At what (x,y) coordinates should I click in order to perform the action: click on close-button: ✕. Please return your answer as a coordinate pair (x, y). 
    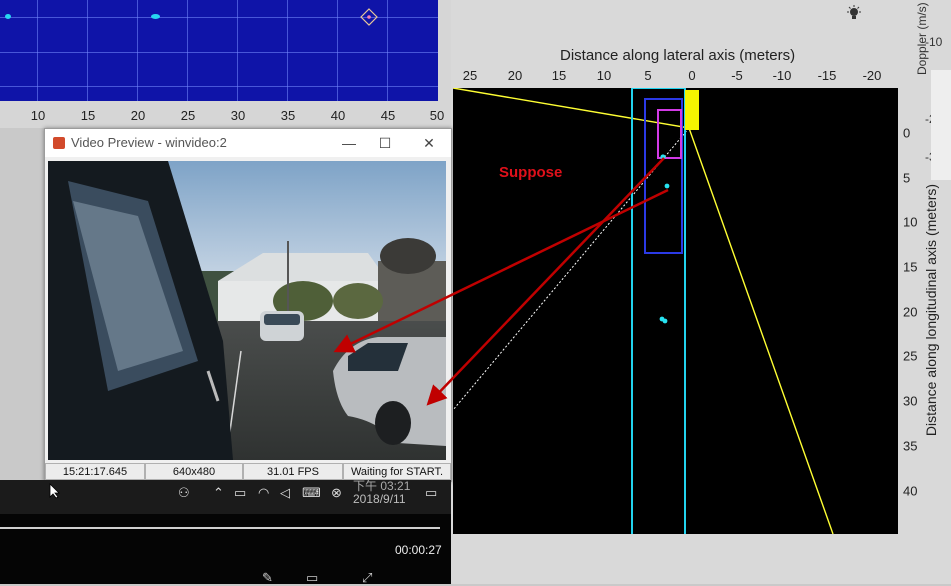
    Looking at the image, I should click on (429, 143).